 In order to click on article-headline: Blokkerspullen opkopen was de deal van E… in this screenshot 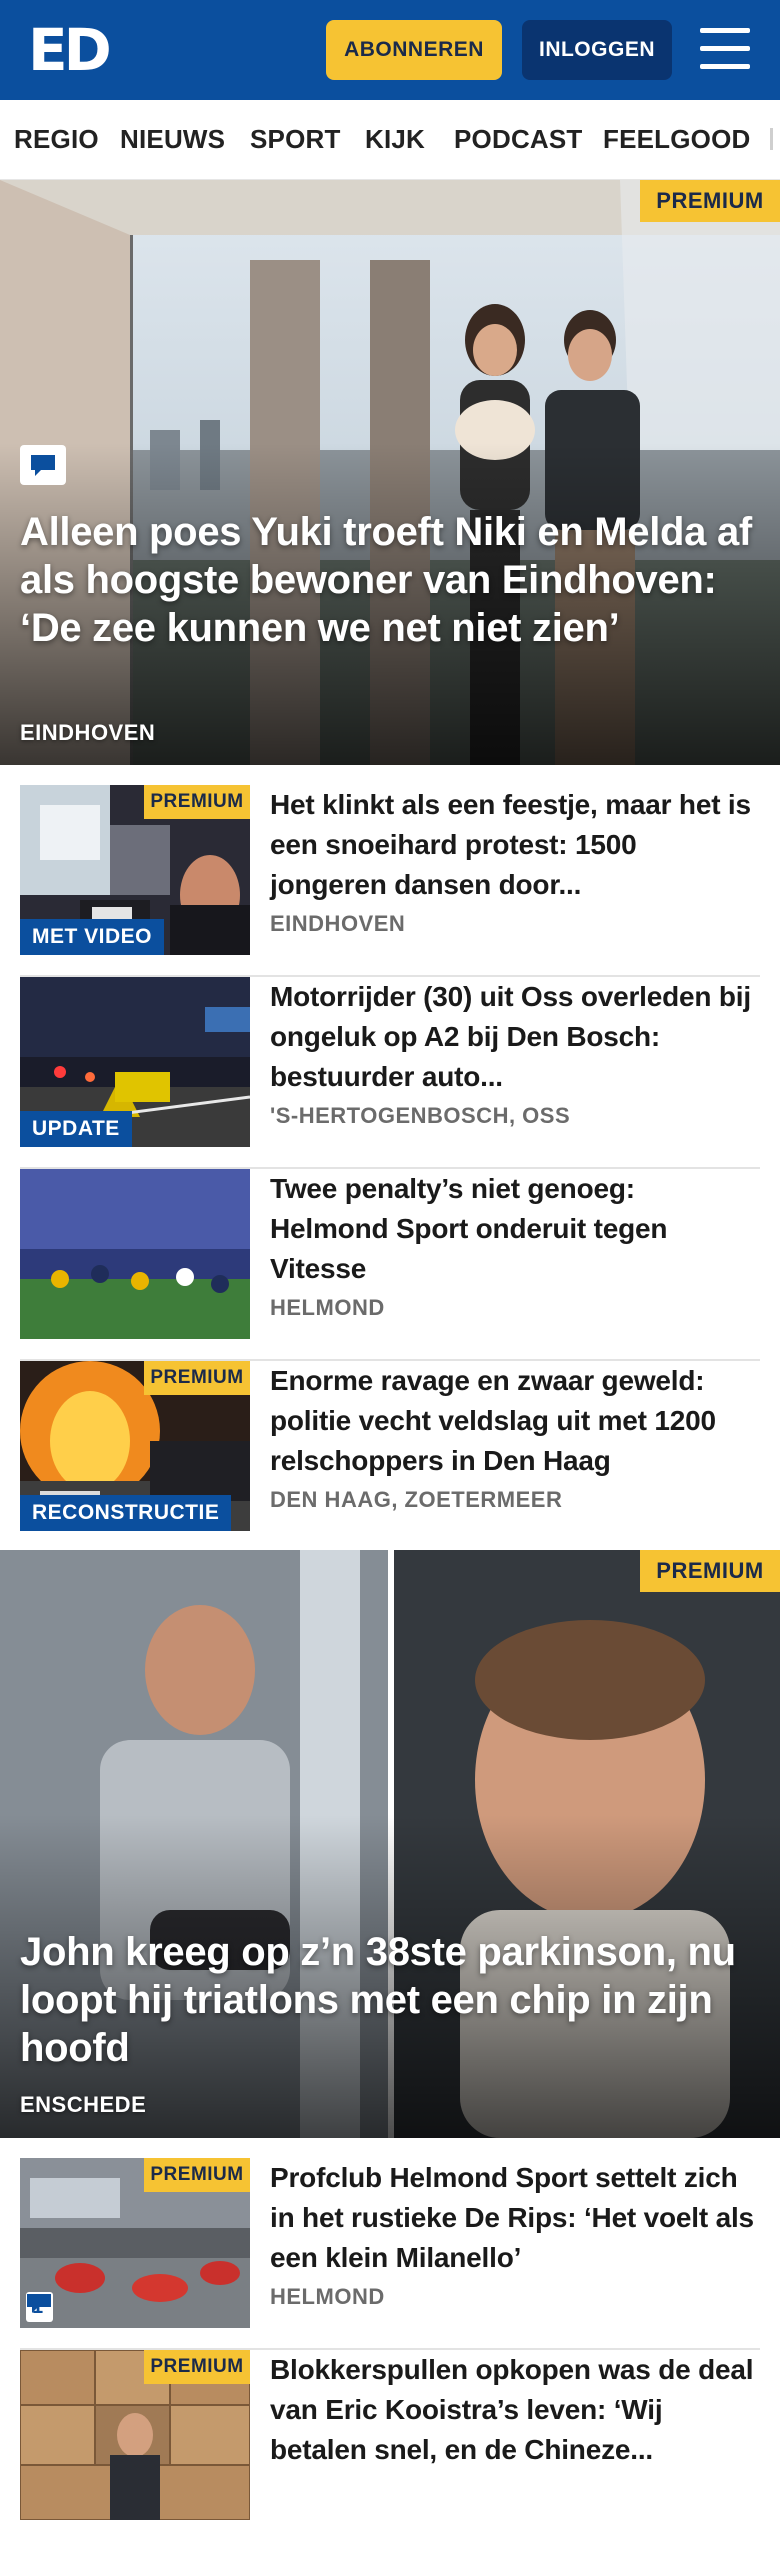, I will do `click(515, 2410)`.